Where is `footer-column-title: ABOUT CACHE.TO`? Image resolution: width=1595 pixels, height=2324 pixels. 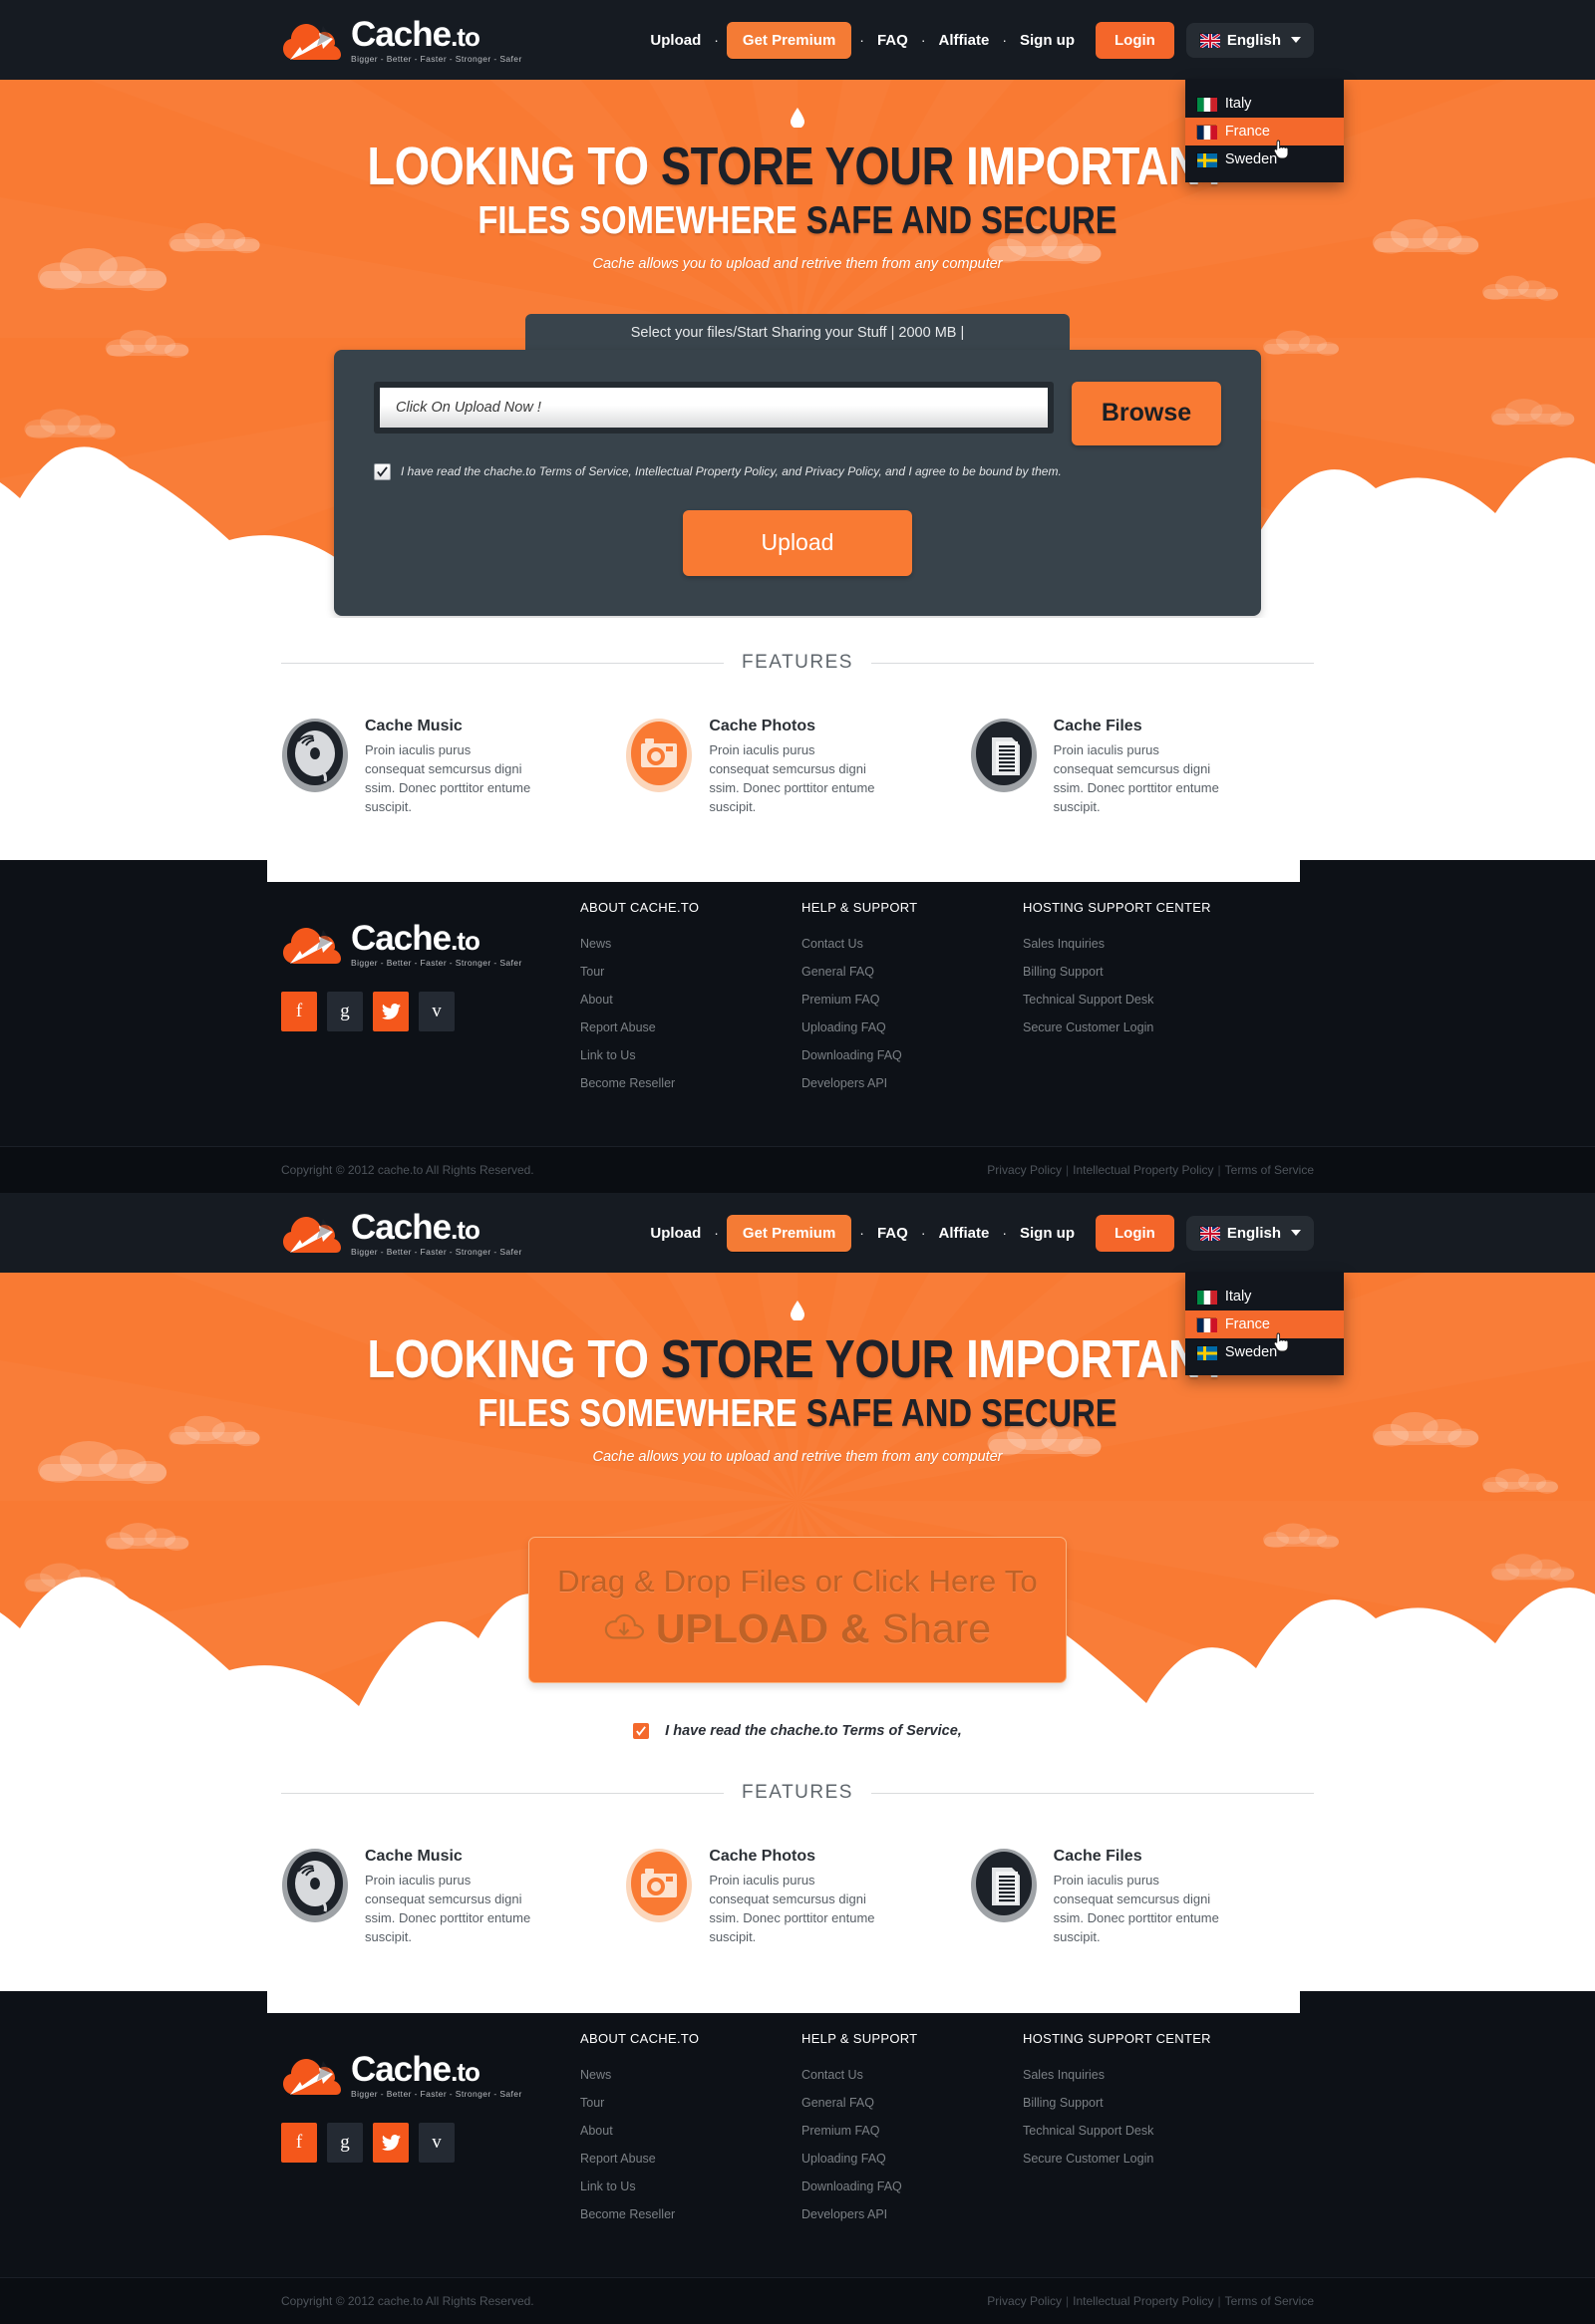 footer-column-title: ABOUT CACHE.TO is located at coordinates (640, 2038).